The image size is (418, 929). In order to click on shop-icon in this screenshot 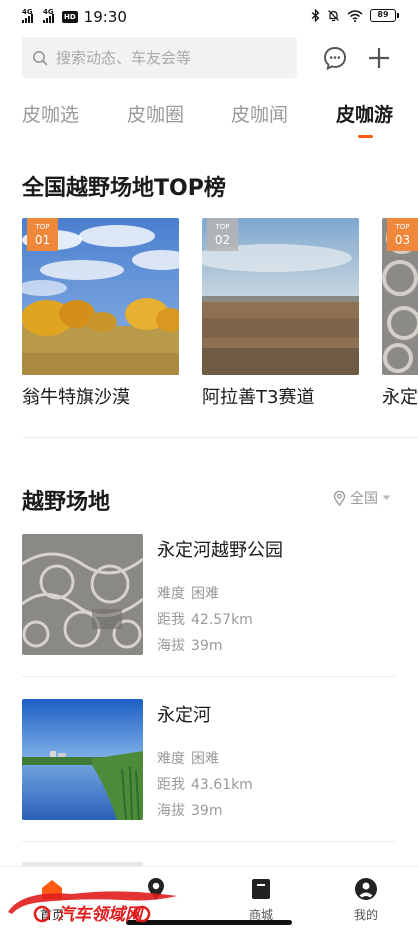, I will do `click(261, 889)`.